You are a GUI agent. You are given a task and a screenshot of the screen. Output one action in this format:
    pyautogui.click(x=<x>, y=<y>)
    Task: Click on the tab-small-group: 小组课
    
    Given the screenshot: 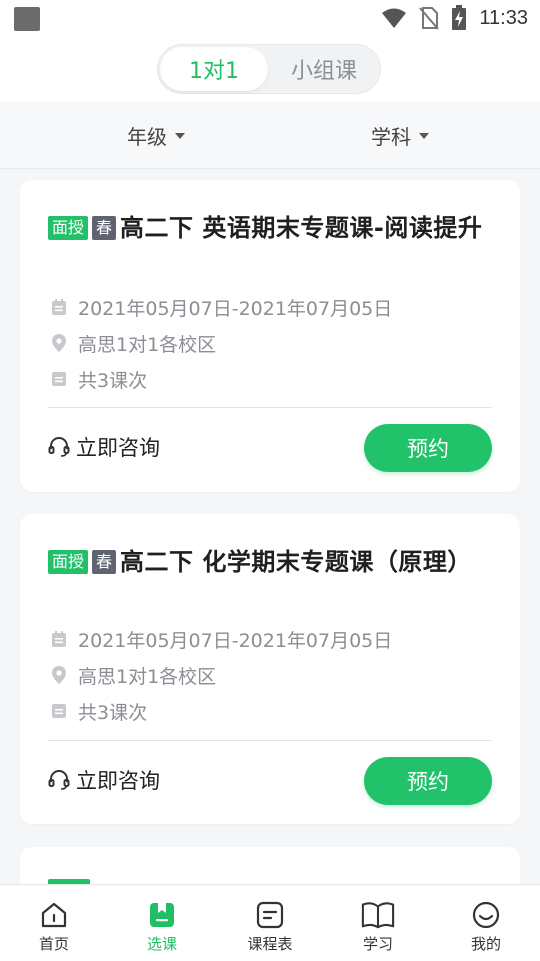 What is the action you would take?
    pyautogui.click(x=324, y=69)
    